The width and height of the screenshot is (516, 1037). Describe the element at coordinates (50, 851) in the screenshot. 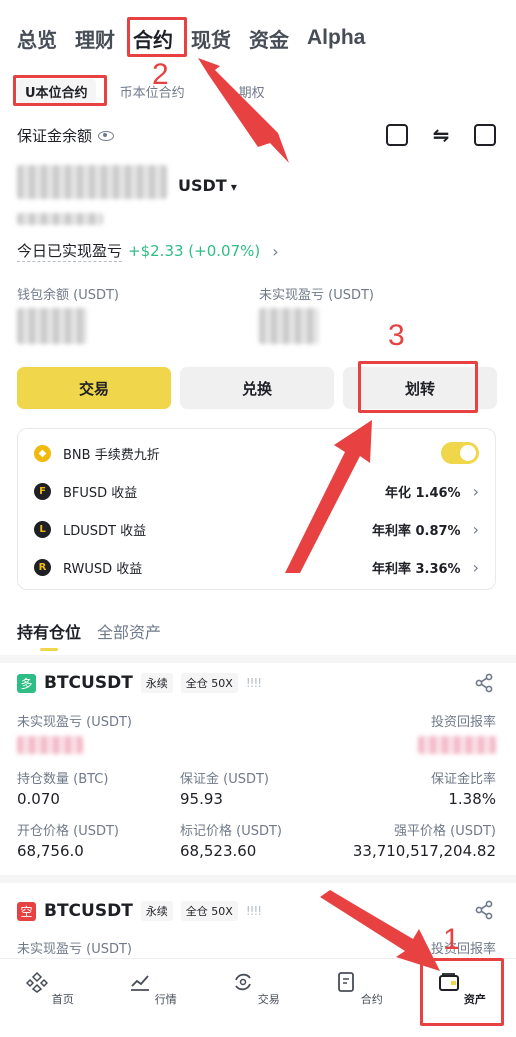

I see `entry-price-value: 68,756.0` at that location.